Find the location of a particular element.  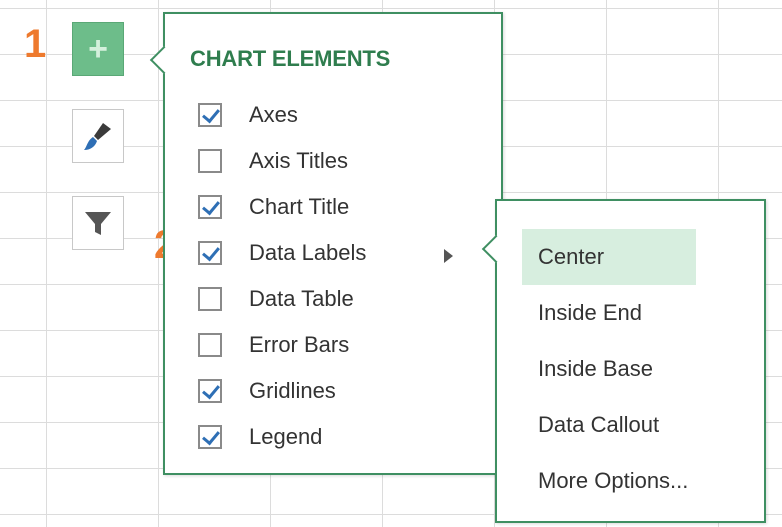

data-table-label: Data Table is located at coordinates (301, 298).